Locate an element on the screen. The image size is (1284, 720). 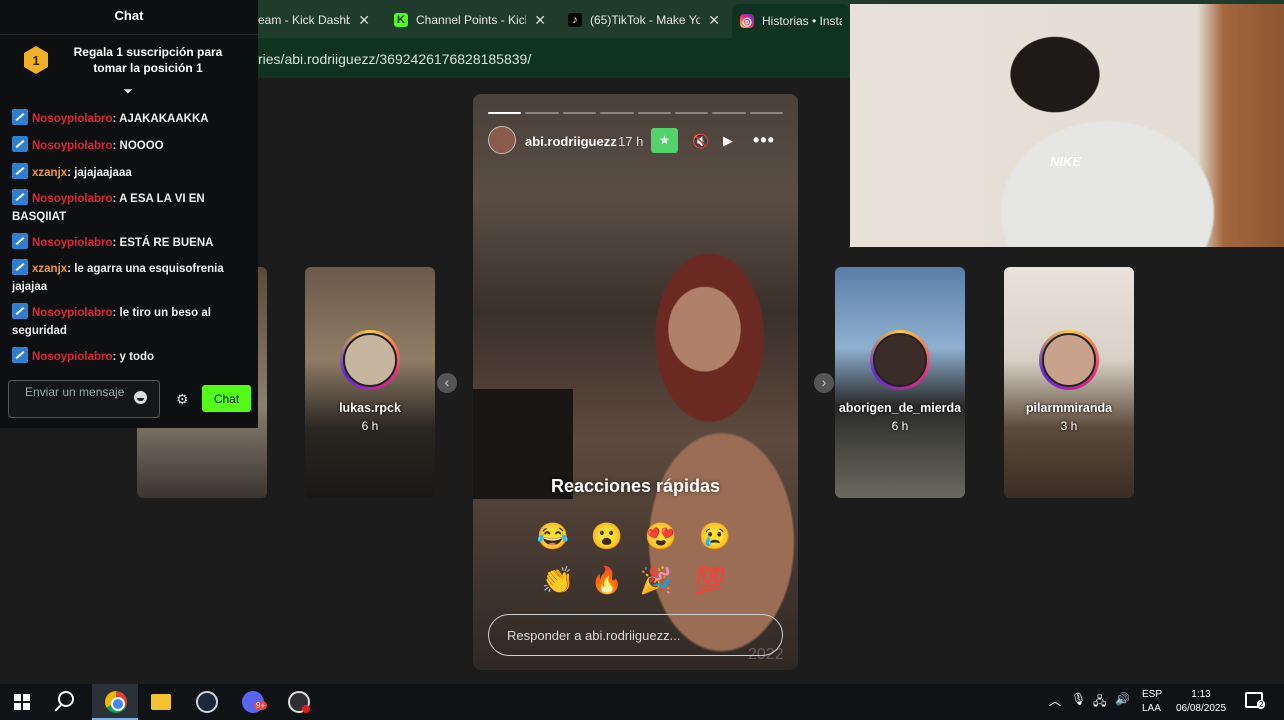
tab-label: Channel Points - Kick is located at coordinates (471, 20).